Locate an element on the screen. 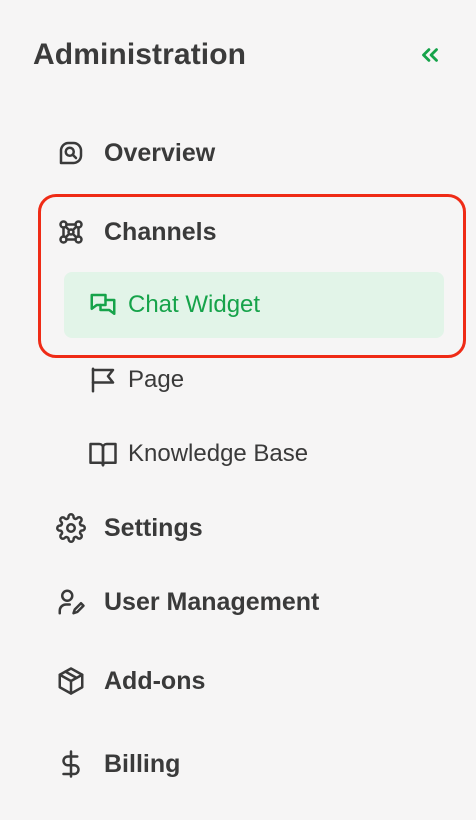 The width and height of the screenshot is (476, 820). sidebar-item-label: Settings is located at coordinates (153, 527).